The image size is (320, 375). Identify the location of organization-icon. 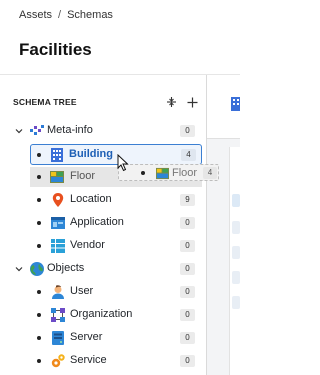
(58, 315).